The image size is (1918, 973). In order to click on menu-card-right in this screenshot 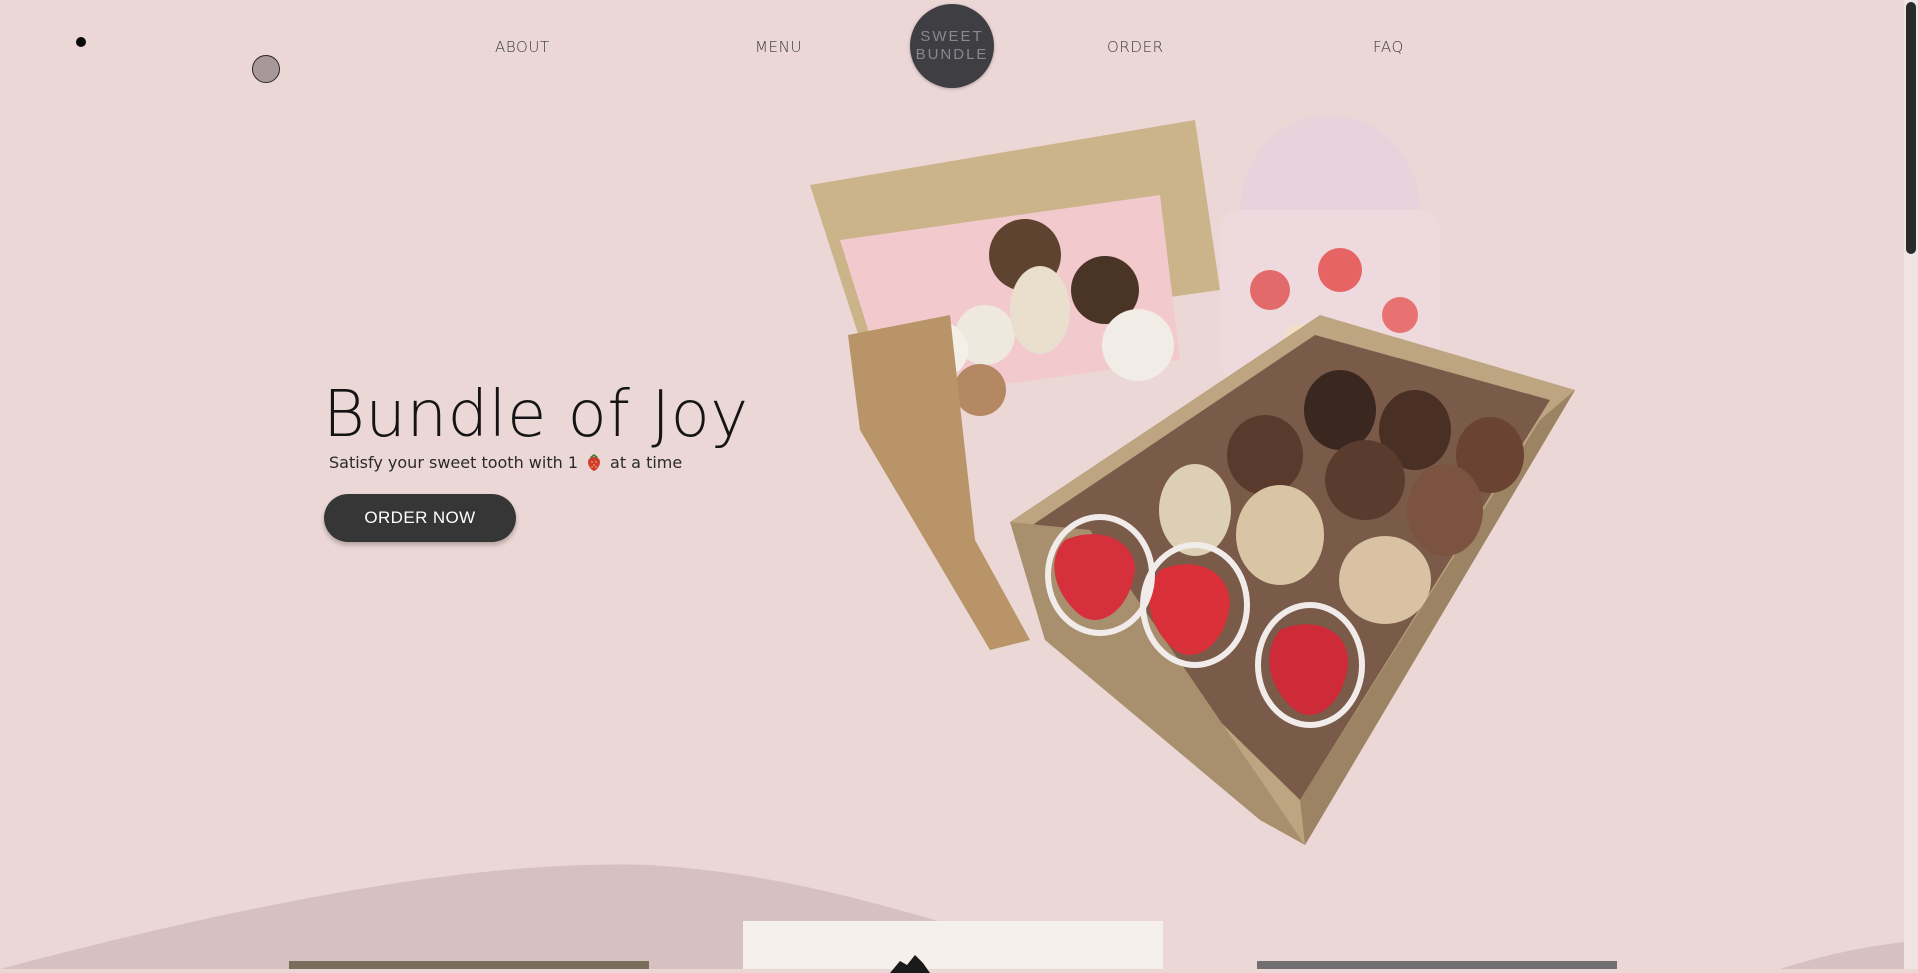, I will do `click(1437, 965)`.